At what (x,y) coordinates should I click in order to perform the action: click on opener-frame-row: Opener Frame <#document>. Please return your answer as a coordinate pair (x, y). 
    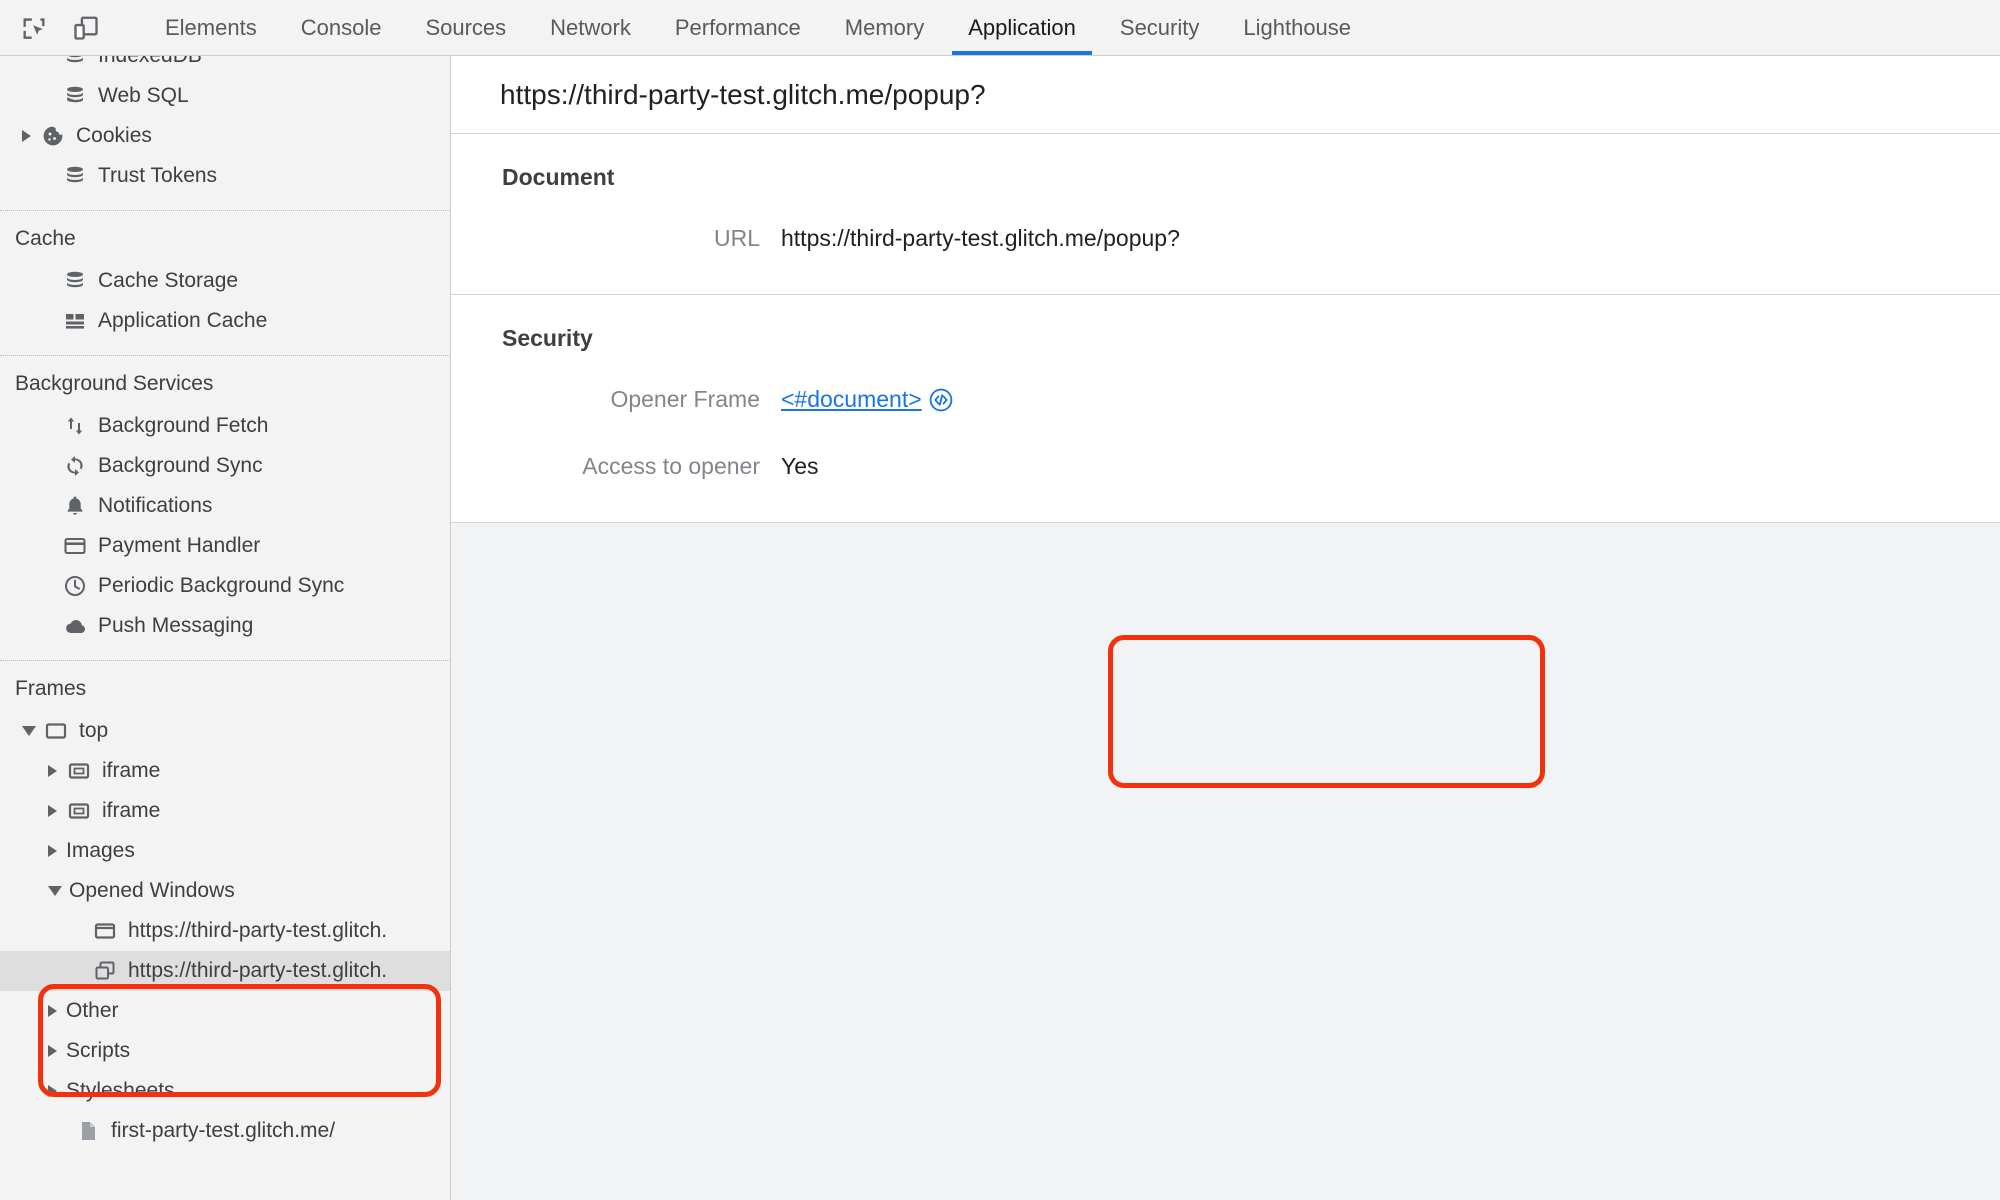
    Looking at the image, I should click on (1225, 399).